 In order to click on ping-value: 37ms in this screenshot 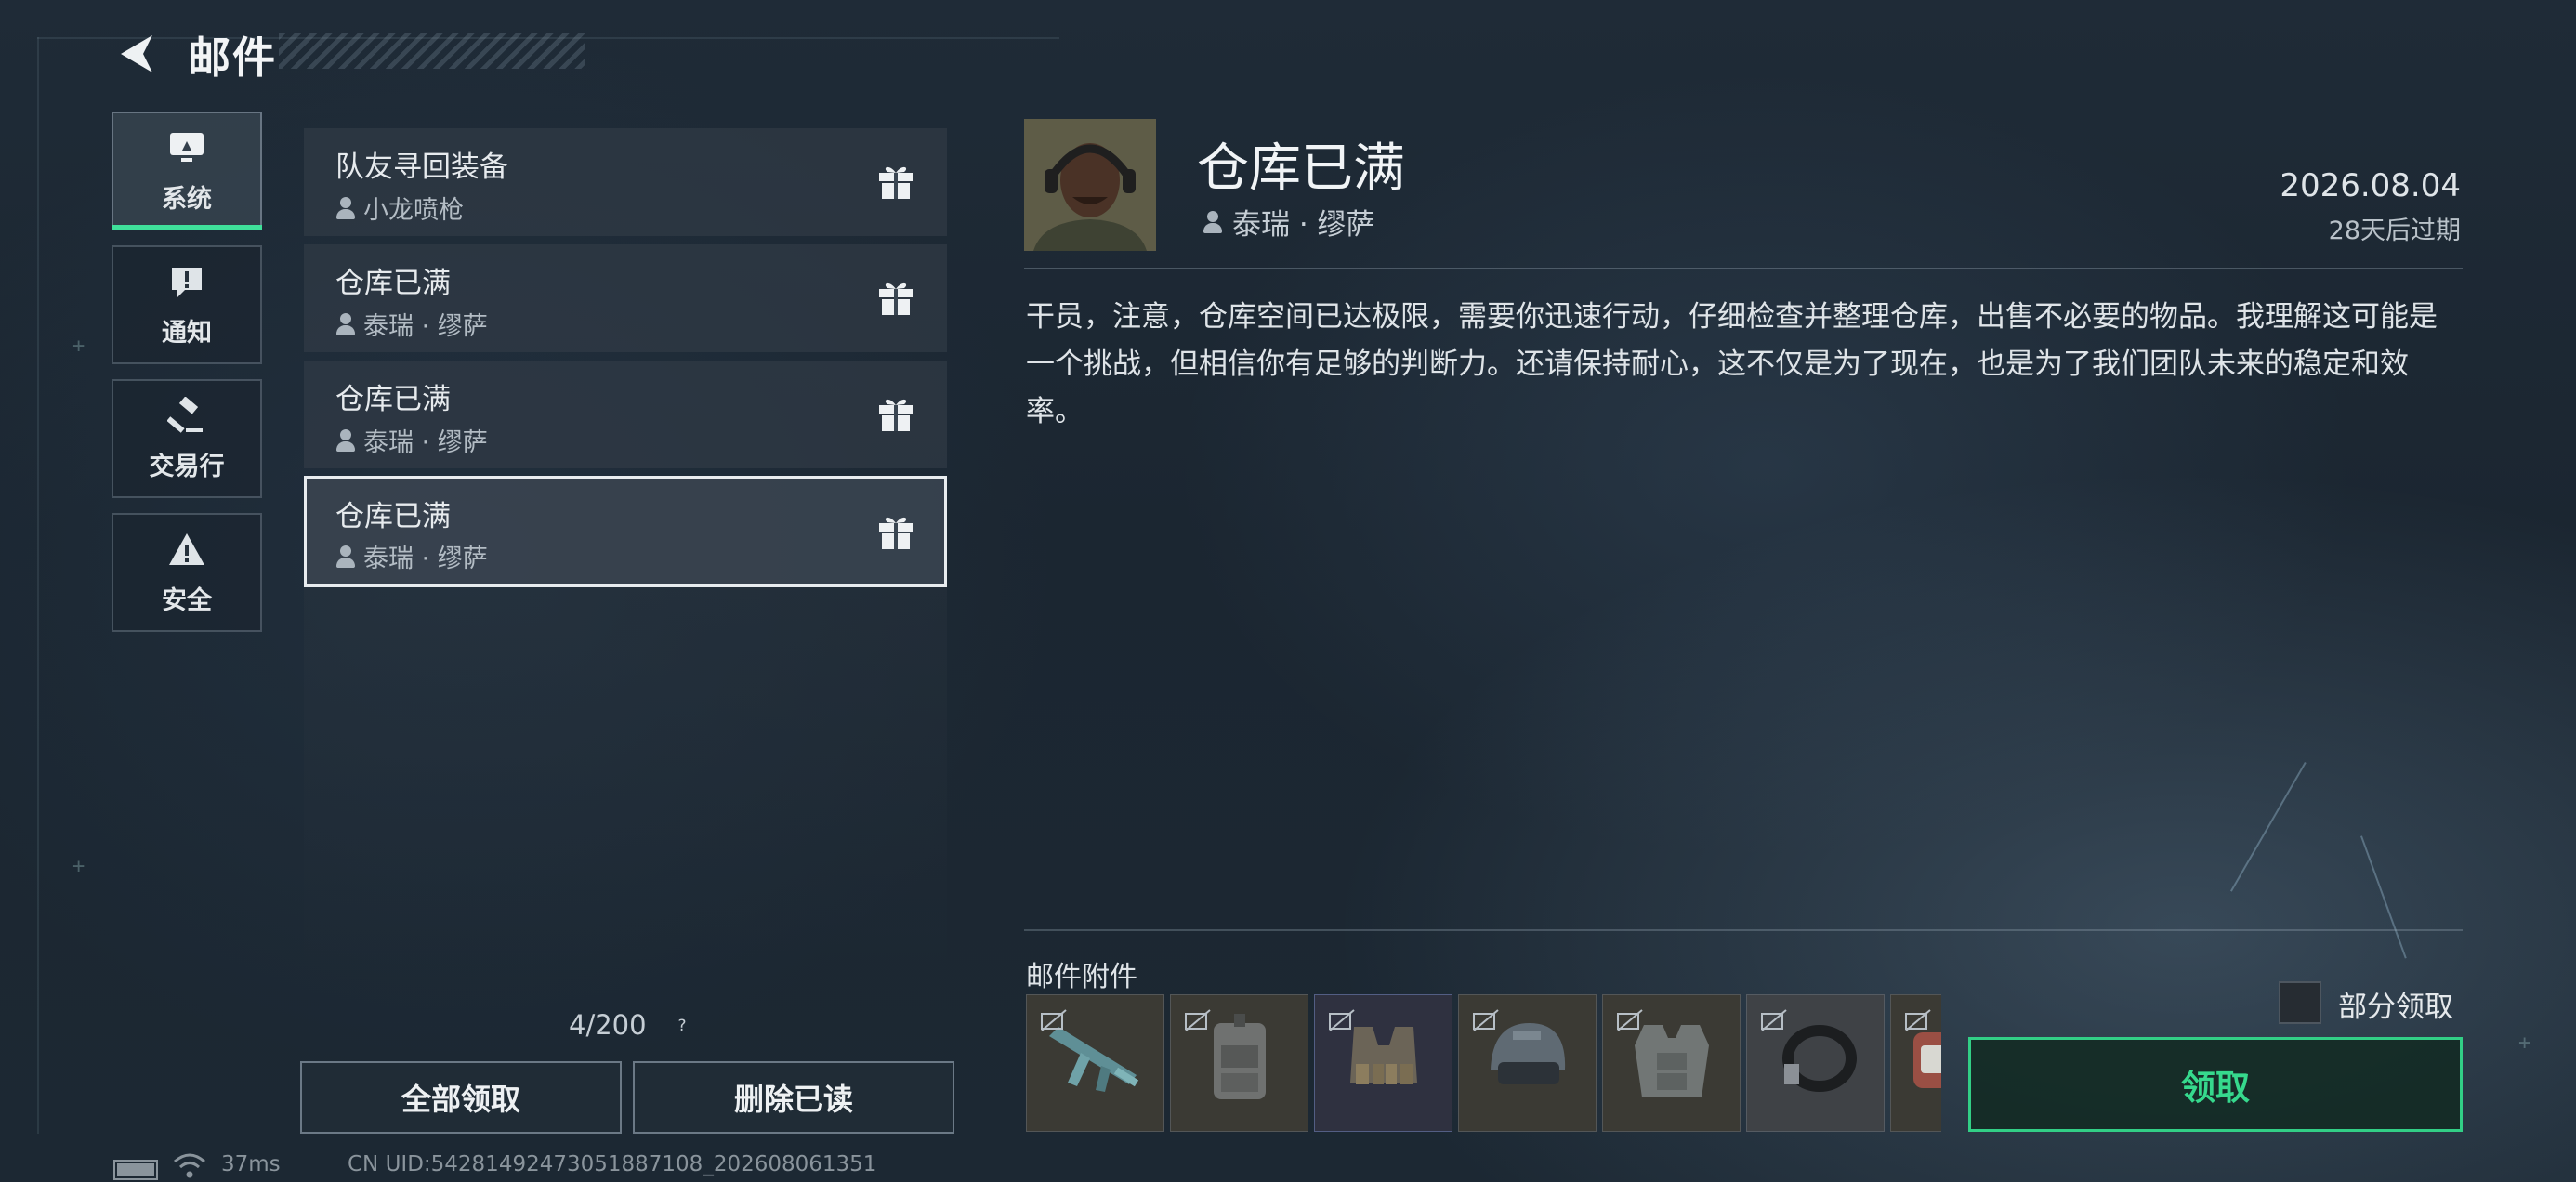, I will do `click(251, 1164)`.